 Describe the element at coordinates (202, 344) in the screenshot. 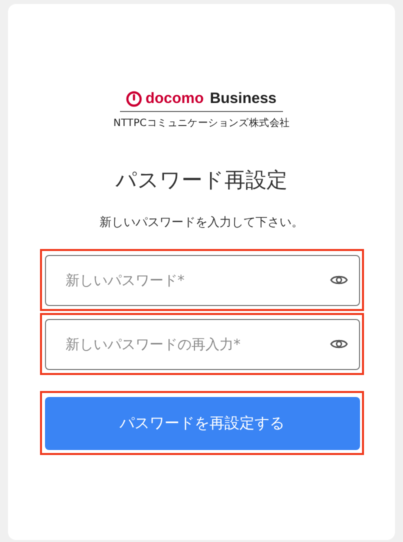

I see `password-field: 新しいパスワードの再入力*` at that location.